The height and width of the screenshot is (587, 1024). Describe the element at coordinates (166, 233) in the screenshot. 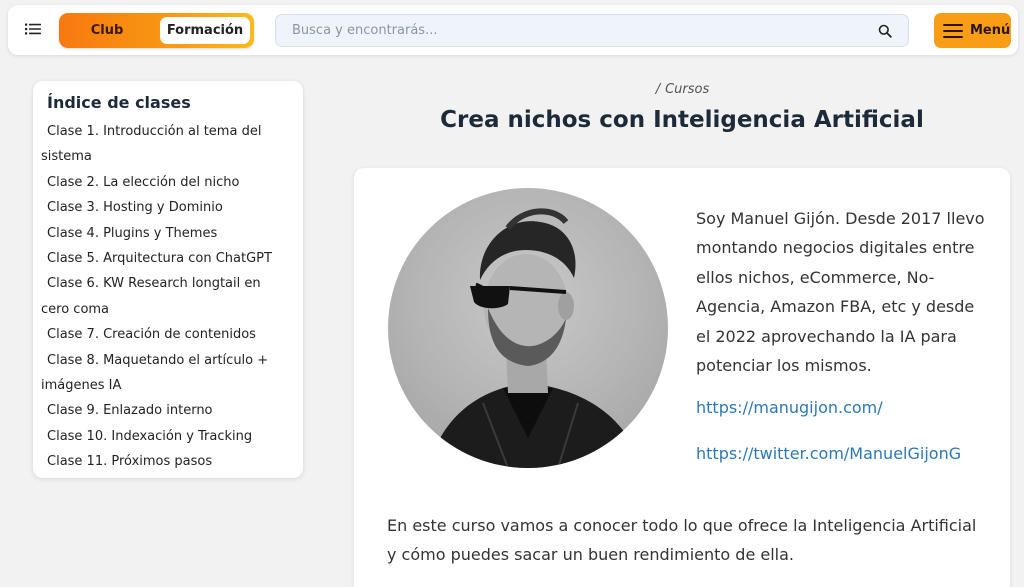

I see `class-link-4: Clase 4. Plugins y Themes` at that location.